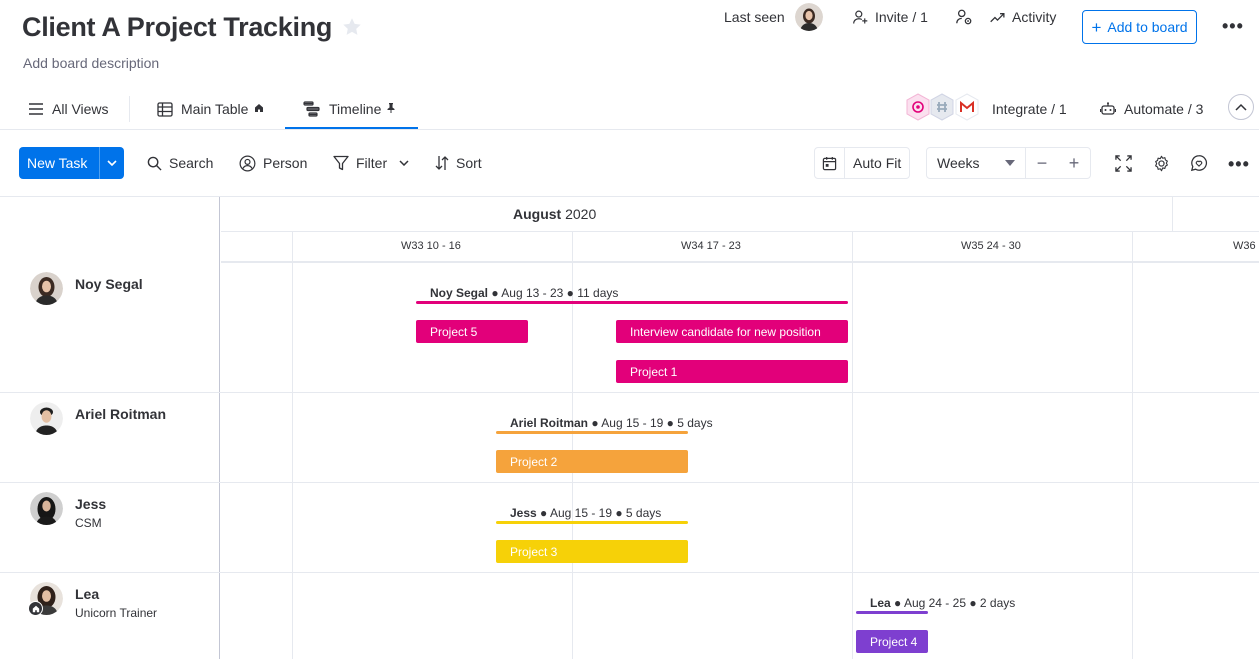 The width and height of the screenshot is (1259, 659). I want to click on person-group-header: Lea Unicorn Trainer, so click(93, 601).